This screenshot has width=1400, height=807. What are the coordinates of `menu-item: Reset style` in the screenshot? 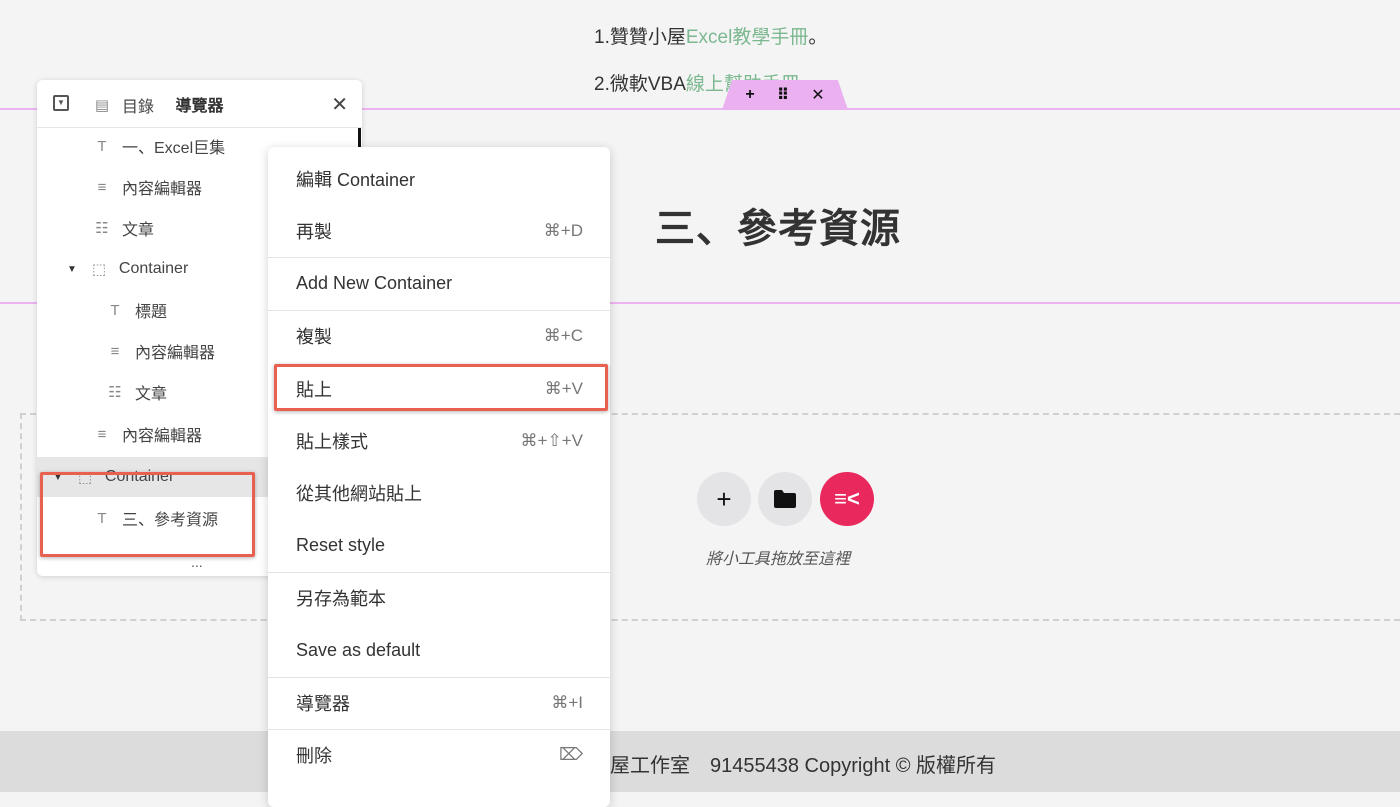 It's located at (439, 546).